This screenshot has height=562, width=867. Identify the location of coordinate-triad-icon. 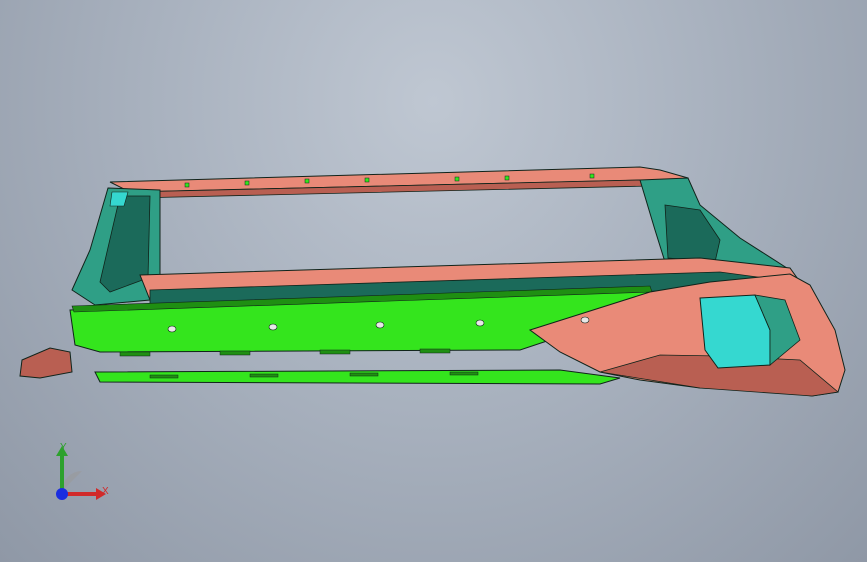
(80, 476).